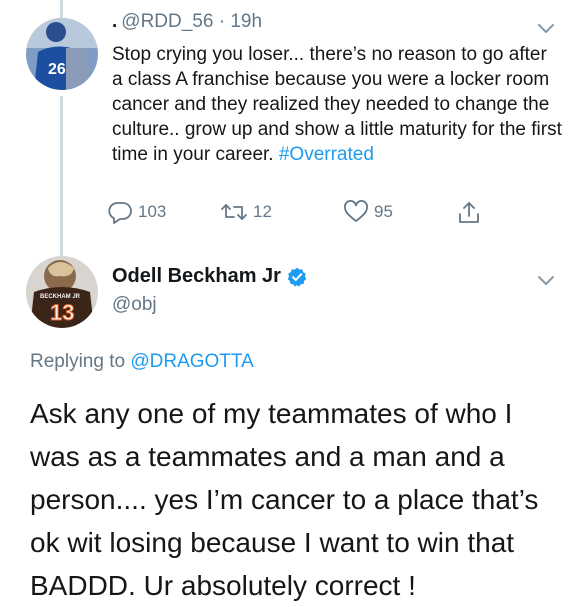  Describe the element at coordinates (246, 21) in the screenshot. I see `tweet1-timestamp: 19h` at that location.